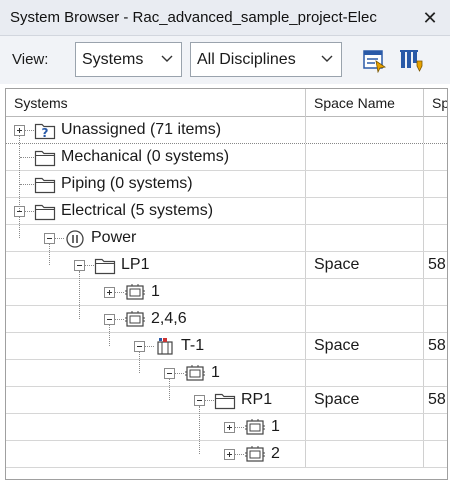  I want to click on system-cell: Mechanical (0 systems), so click(156, 157).